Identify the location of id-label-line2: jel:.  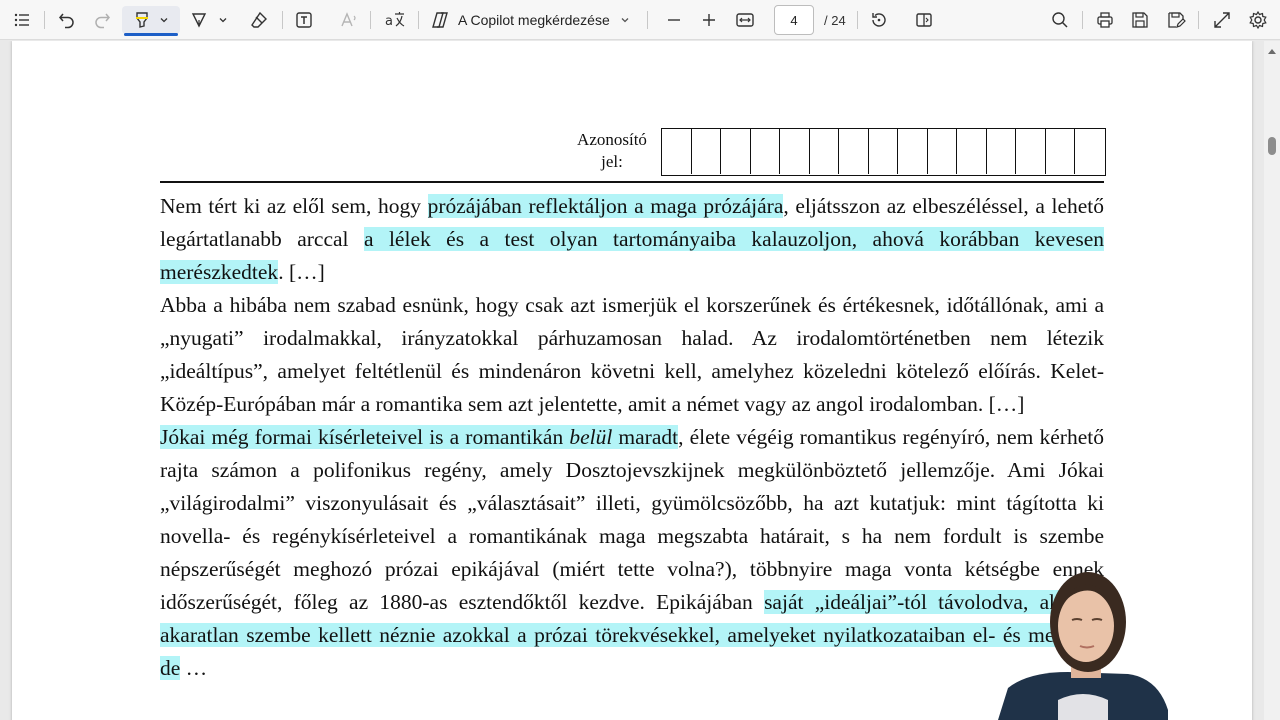
(612, 161).